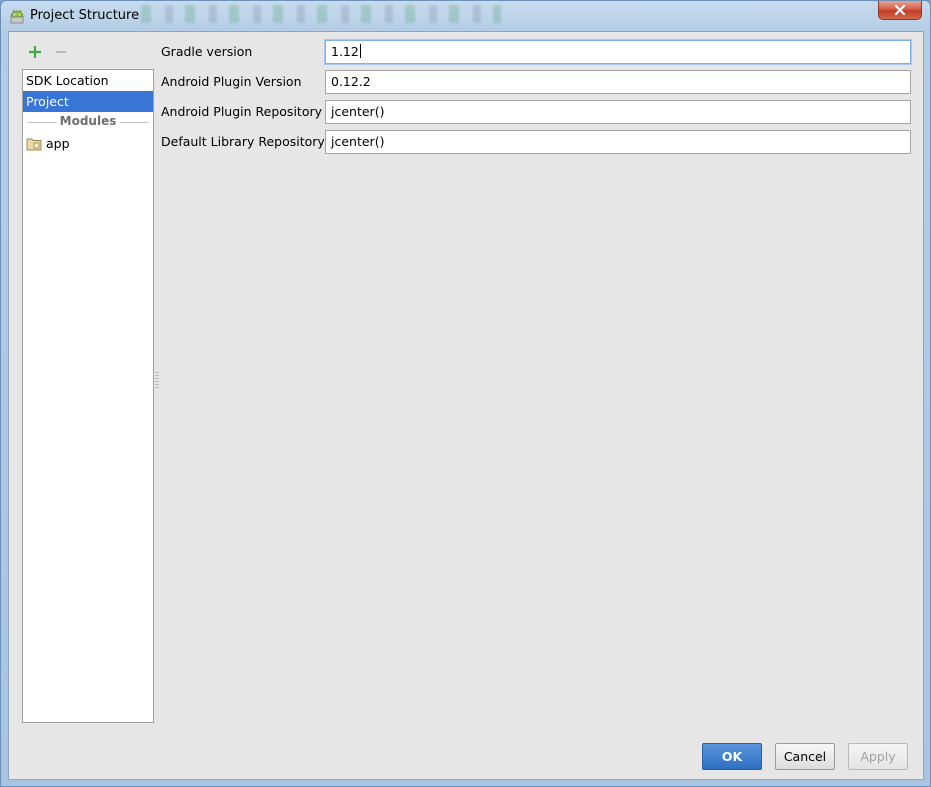  I want to click on android-plugin-repository-input: jcenter(), so click(618, 112).